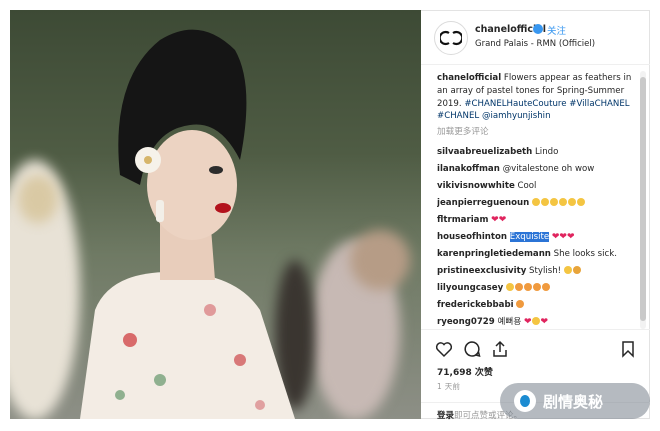 The image size is (660, 431). What do you see at coordinates (470, 288) in the screenshot?
I see `comment-username: lilyoungcasey` at bounding box center [470, 288].